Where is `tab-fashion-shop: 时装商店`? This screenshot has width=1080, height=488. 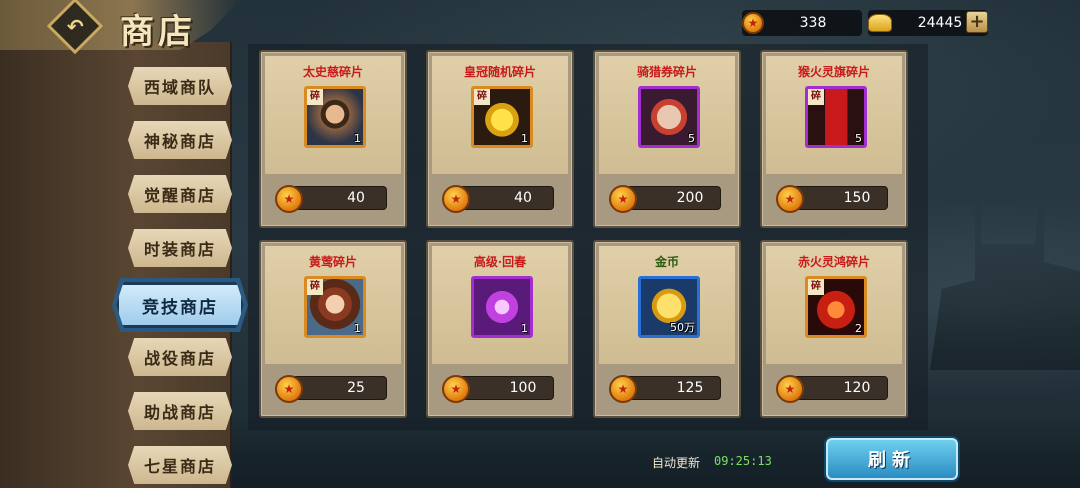 tab-fashion-shop: 时装商店 is located at coordinates (180, 248).